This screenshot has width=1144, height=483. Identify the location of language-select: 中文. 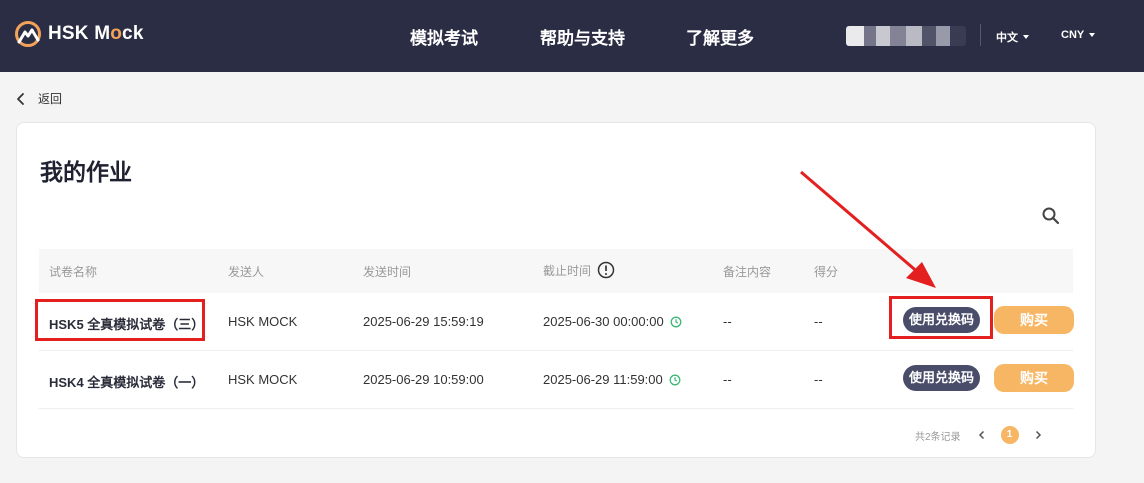
(1012, 37).